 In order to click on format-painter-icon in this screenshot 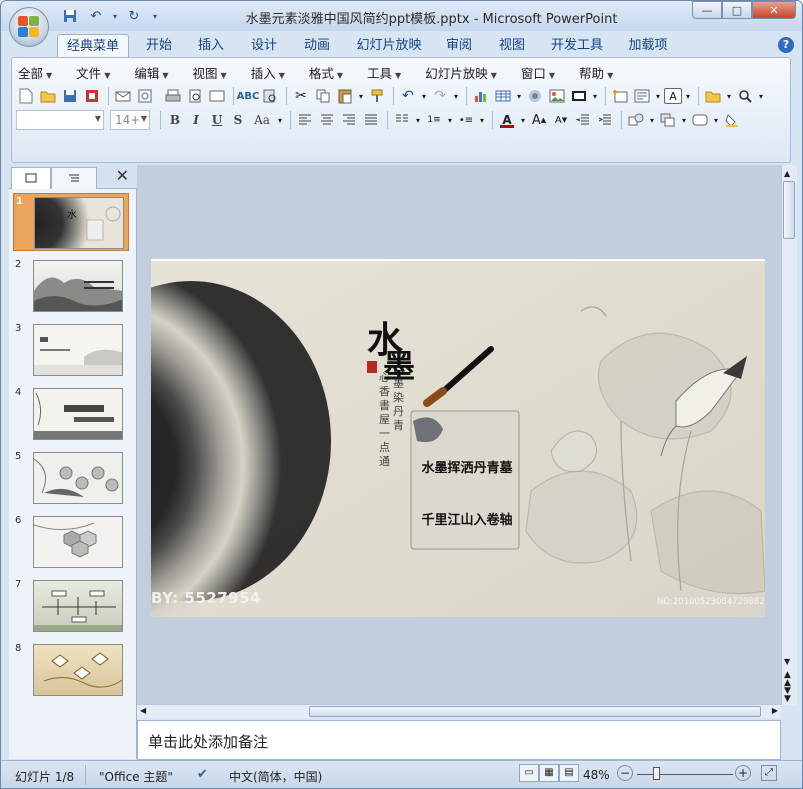, I will do `click(377, 96)`.